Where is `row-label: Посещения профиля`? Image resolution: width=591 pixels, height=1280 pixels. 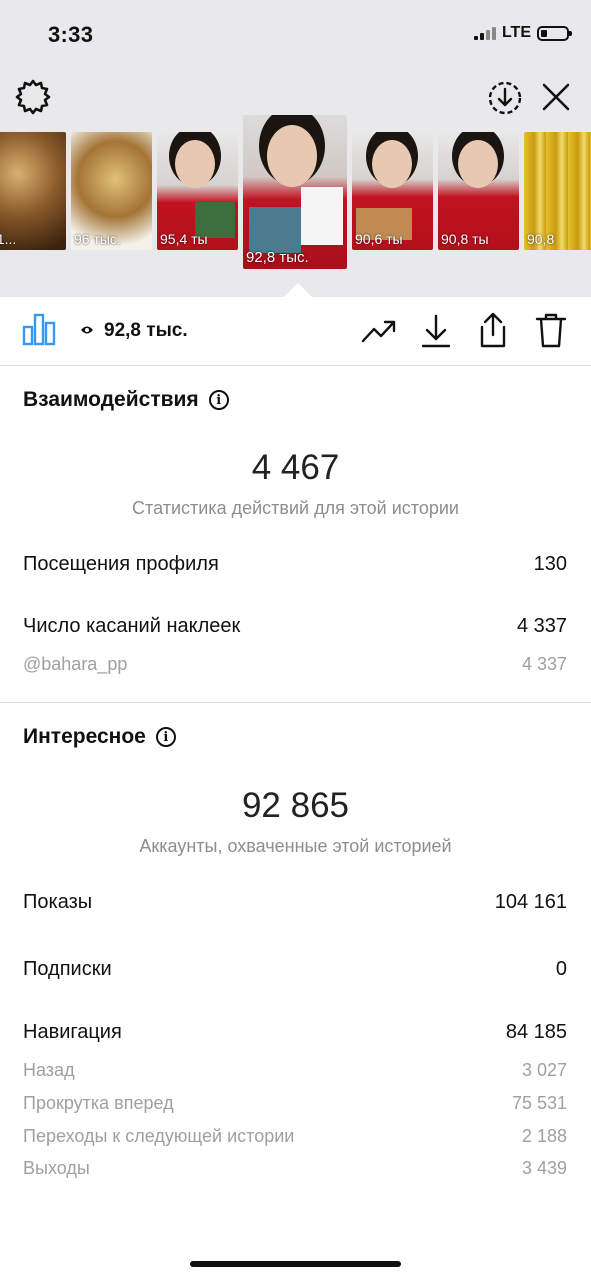
row-label: Посещения профиля is located at coordinates (121, 564).